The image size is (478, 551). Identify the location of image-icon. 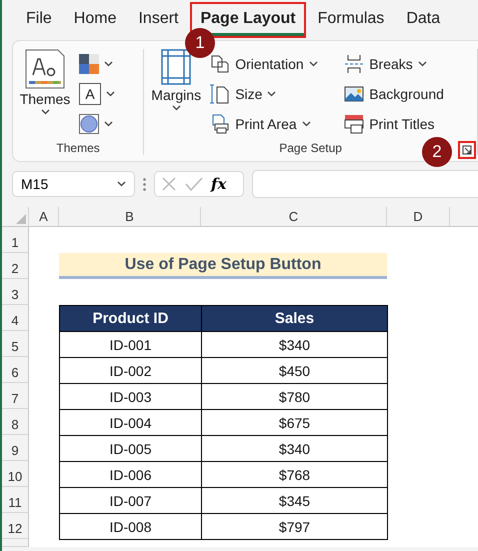
(354, 94).